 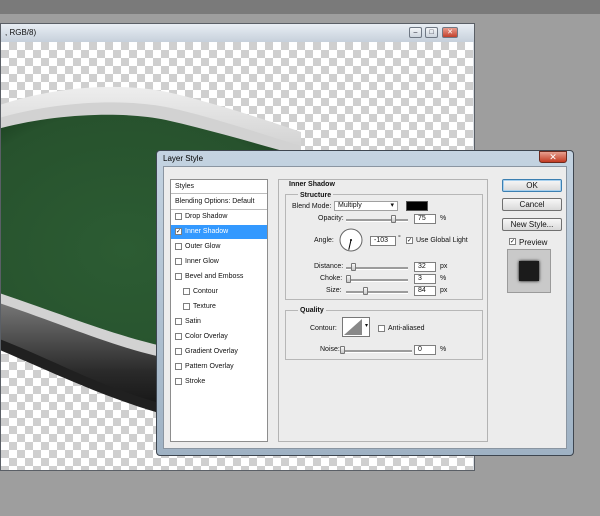 What do you see at coordinates (553, 157) in the screenshot?
I see `dialog-close-button: ✕` at bounding box center [553, 157].